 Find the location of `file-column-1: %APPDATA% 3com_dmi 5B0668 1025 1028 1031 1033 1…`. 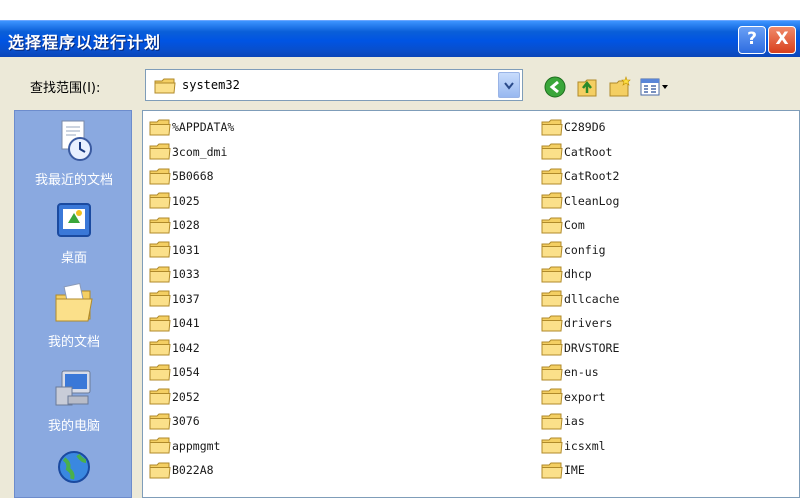

file-column-1: %APPDATA% 3com_dmi 5B0668 1025 1028 1031 1033 1… is located at coordinates (191, 299).